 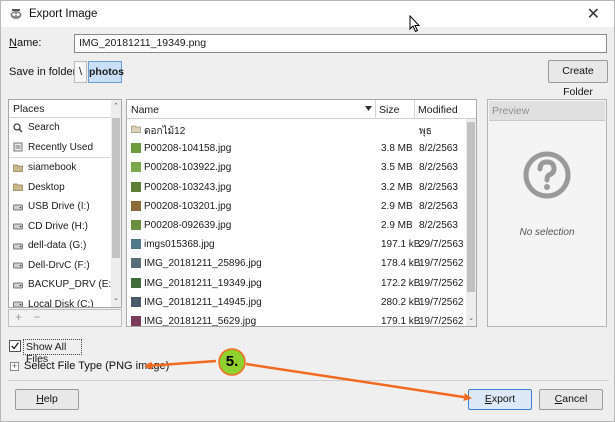 What do you see at coordinates (203, 283) in the screenshot?
I see `file-name: IMG_20181211_19349.jpg` at bounding box center [203, 283].